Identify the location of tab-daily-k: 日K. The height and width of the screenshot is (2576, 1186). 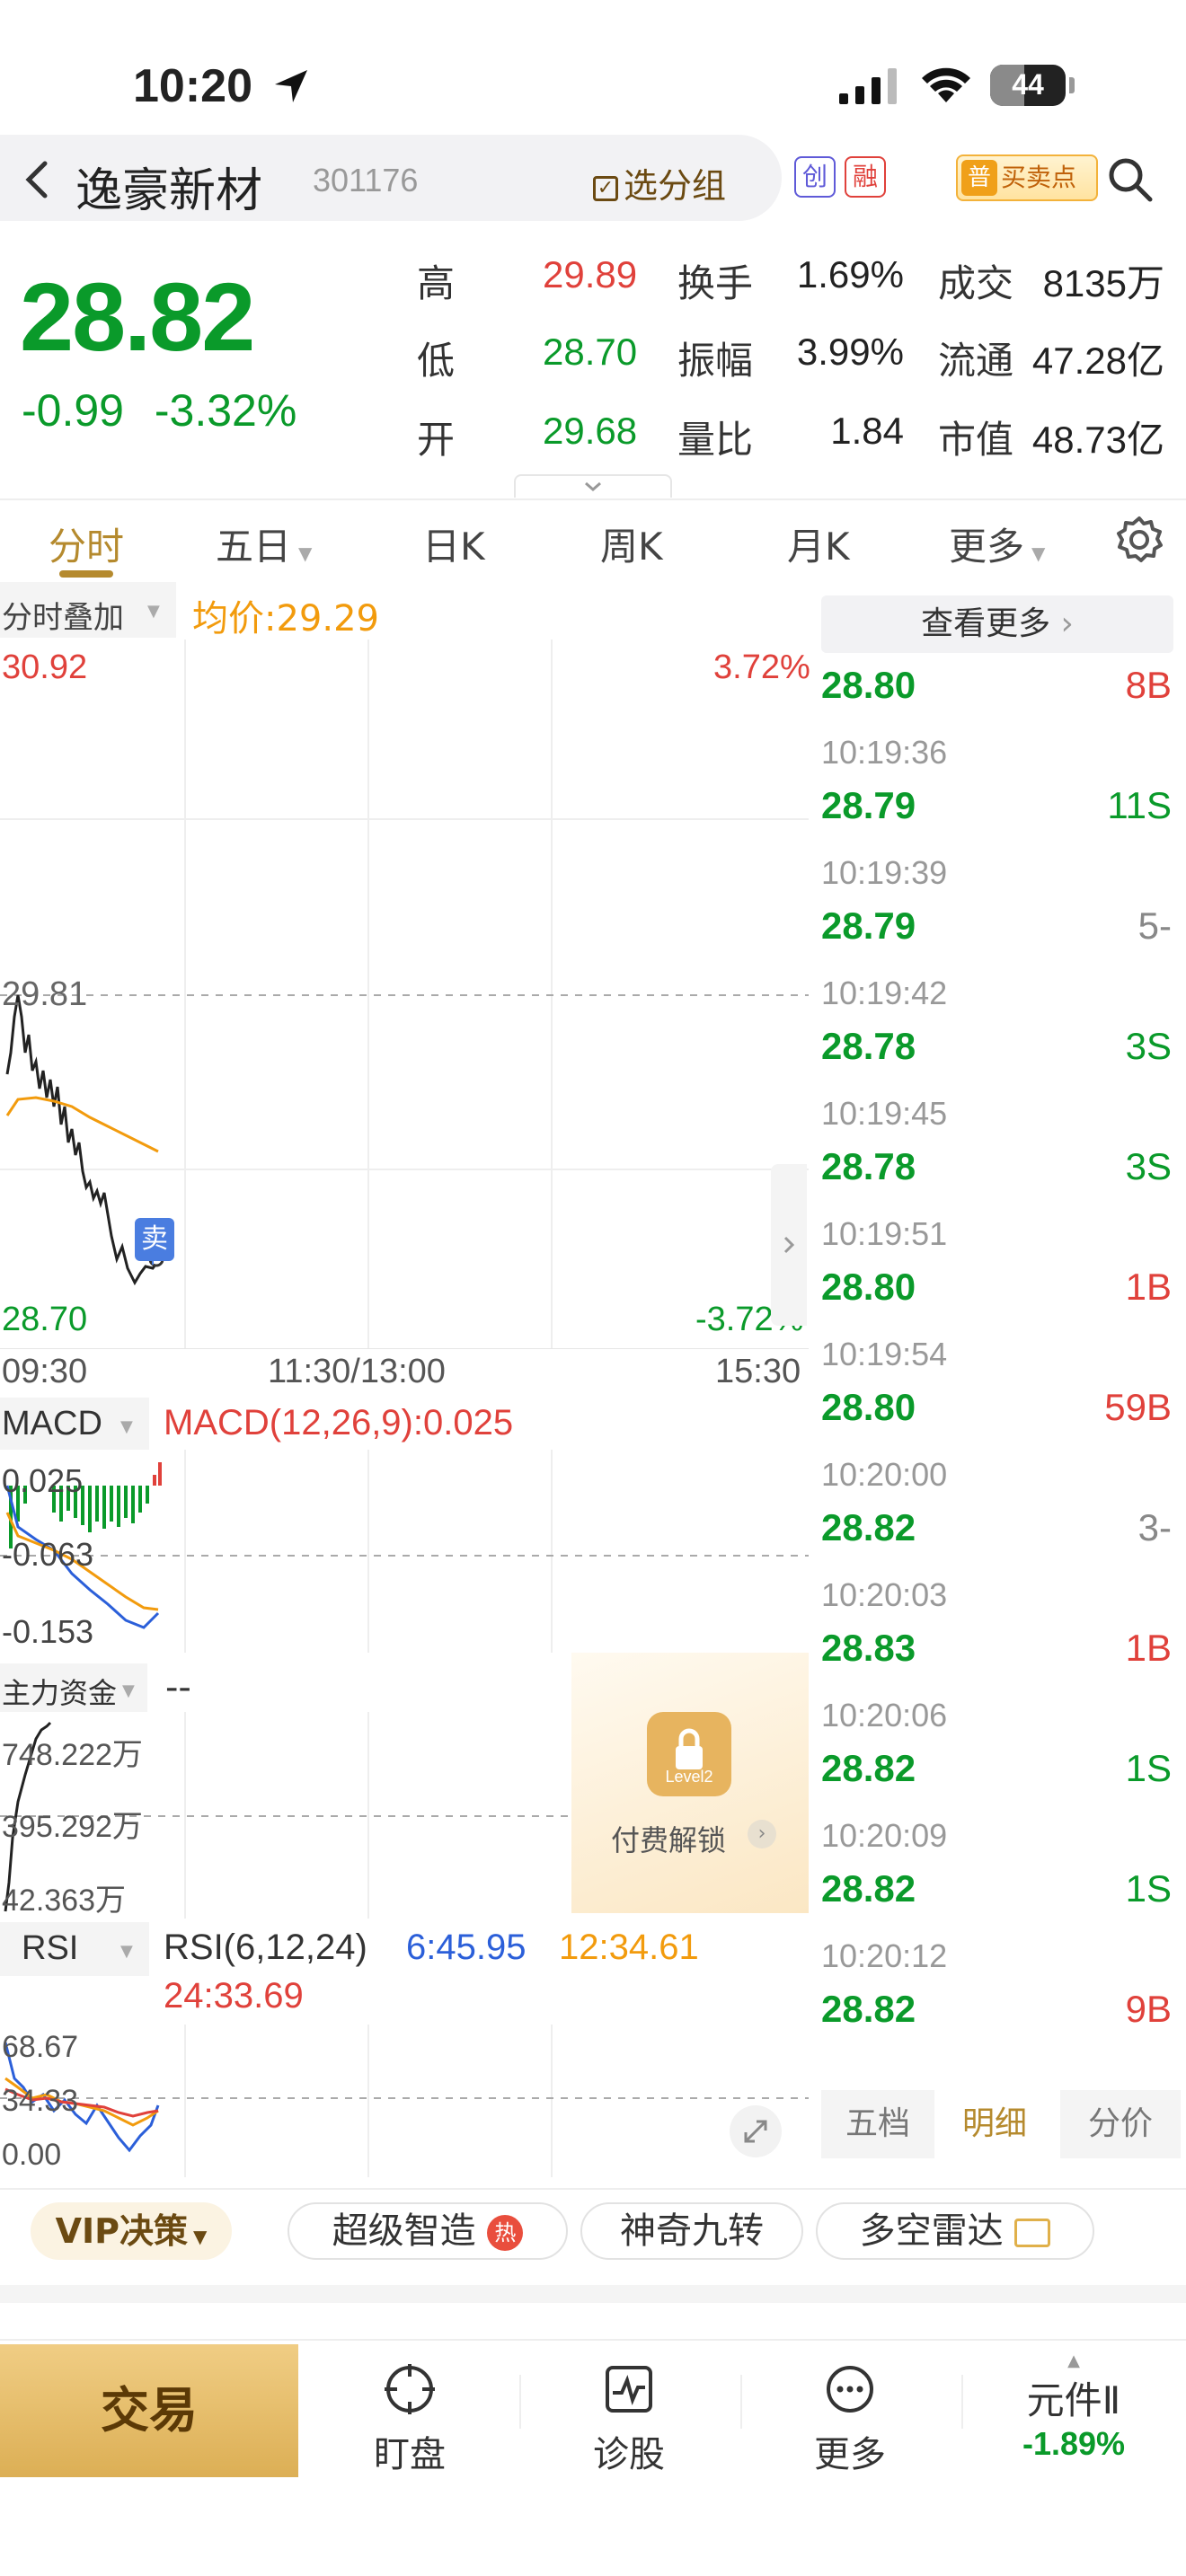
(453, 543).